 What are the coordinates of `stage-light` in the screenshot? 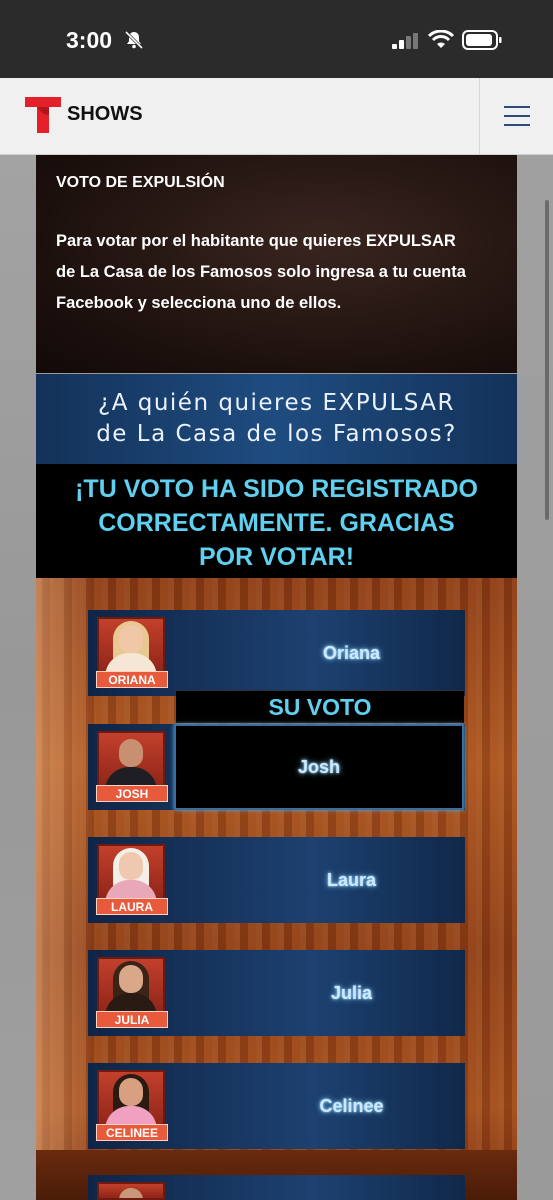 It's located at (66, 889).